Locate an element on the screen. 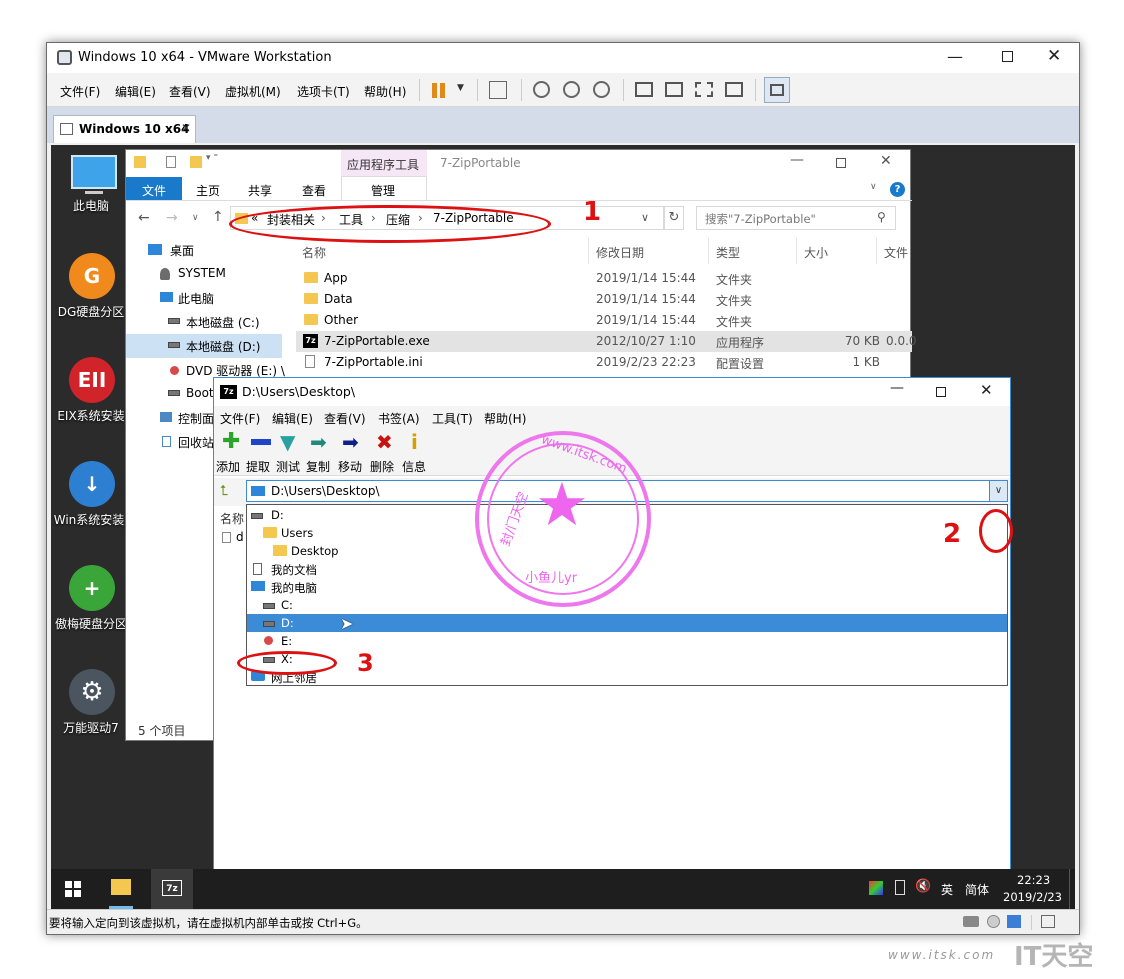  ribbon-tab-view: 查看 is located at coordinates (314, 190).